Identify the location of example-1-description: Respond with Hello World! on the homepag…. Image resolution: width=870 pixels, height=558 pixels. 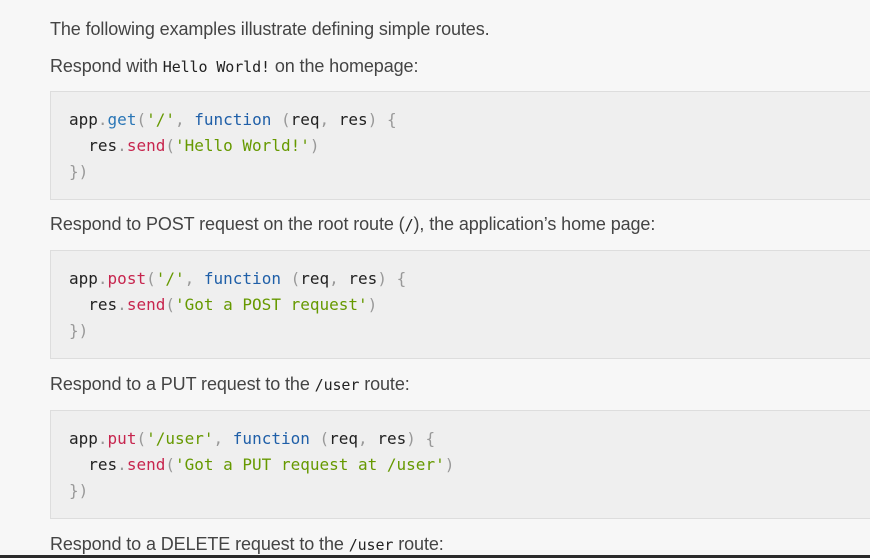
(234, 66).